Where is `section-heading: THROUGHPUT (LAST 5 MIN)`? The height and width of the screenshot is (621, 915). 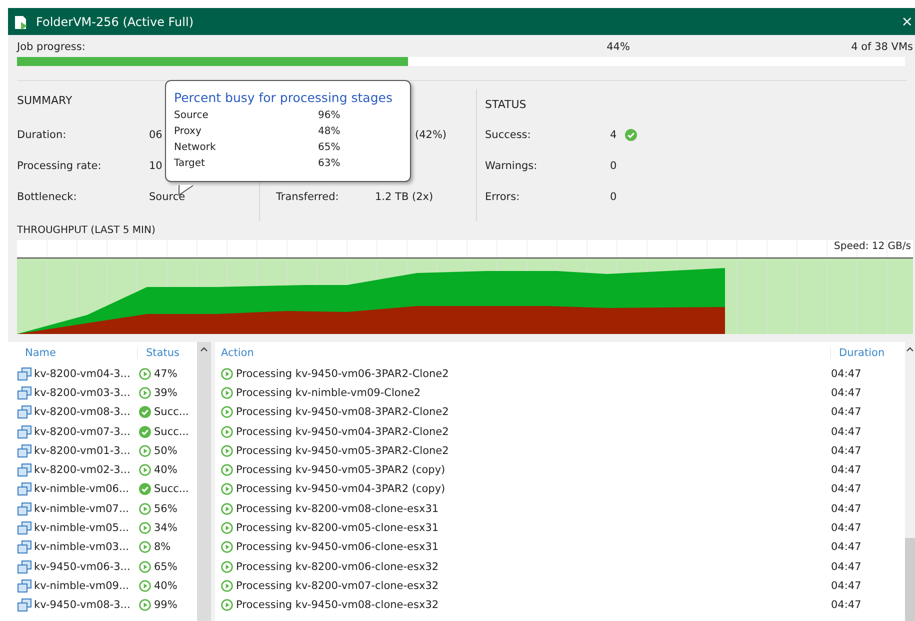
section-heading: THROUGHPUT (LAST 5 MIN) is located at coordinates (86, 230).